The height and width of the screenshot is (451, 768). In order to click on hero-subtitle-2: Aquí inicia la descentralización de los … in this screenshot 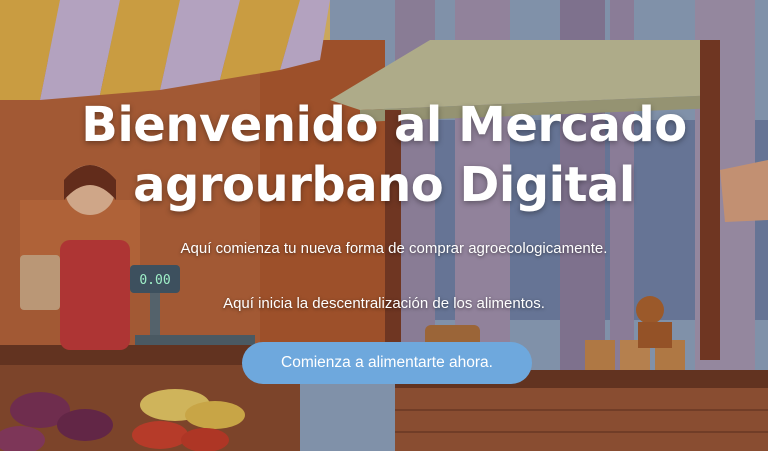, I will do `click(384, 303)`.